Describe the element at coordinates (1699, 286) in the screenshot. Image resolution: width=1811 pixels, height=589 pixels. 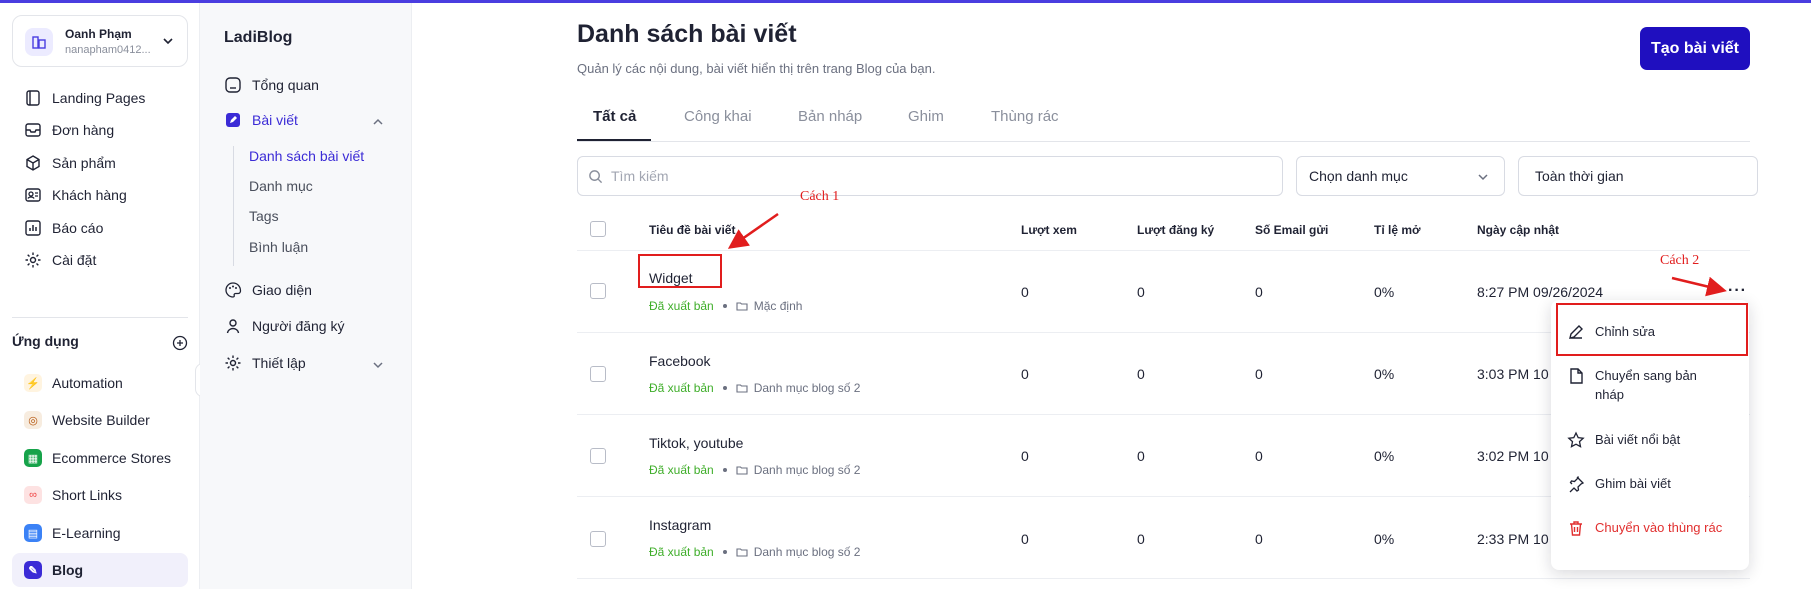
I see `arrow-to-more-actions` at that location.